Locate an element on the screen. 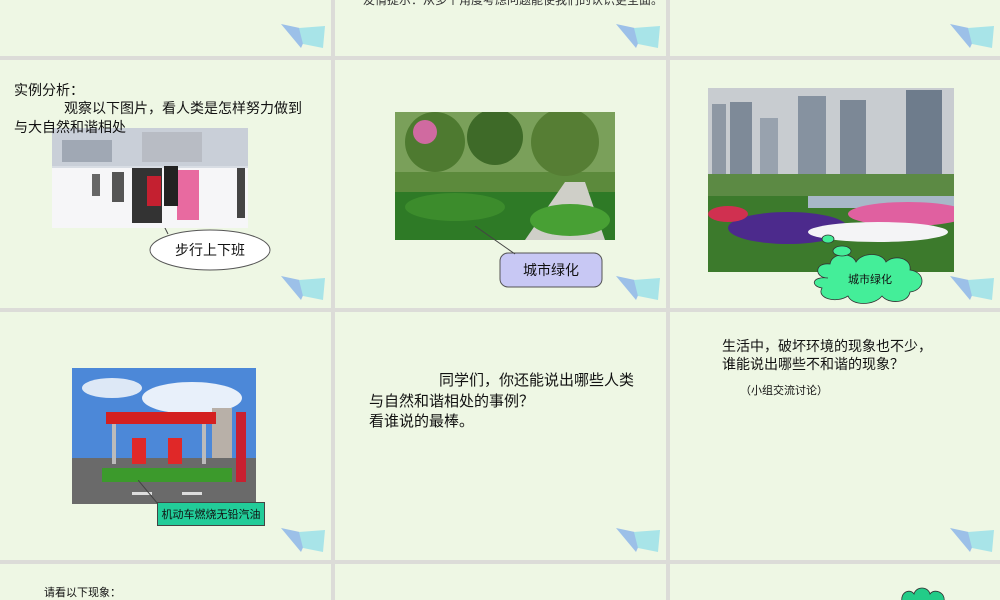 The height and width of the screenshot is (600, 1000). slide-thumbnail-6: 城市绿化 is located at coordinates (835, 184).